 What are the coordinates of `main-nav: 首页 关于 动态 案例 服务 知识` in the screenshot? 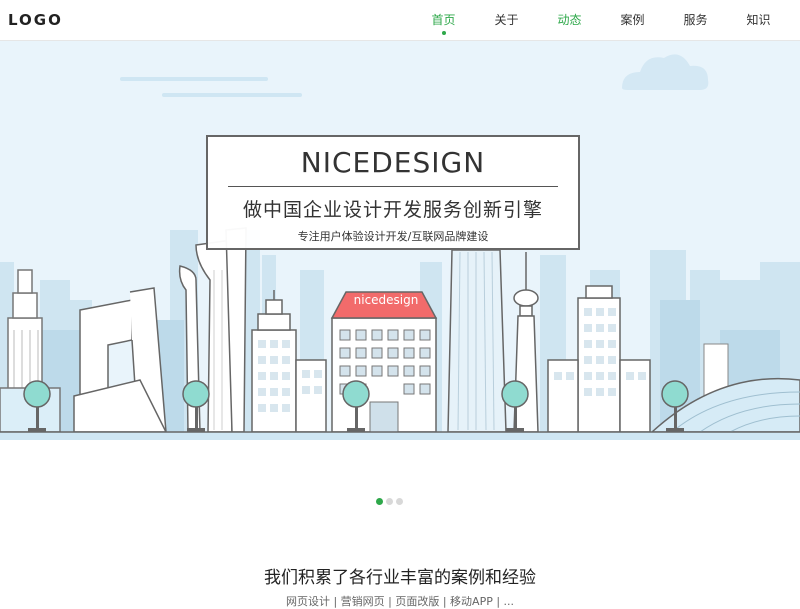 It's located at (601, 20).